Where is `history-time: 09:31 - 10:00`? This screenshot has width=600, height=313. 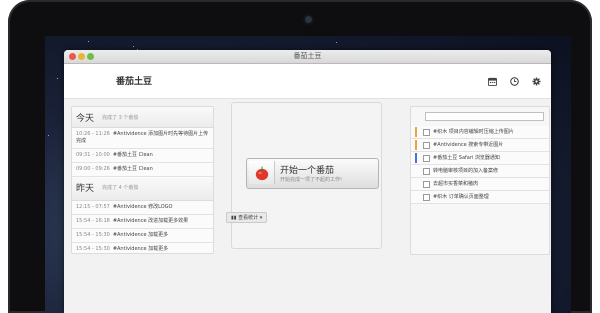 history-time: 09:31 - 10:00 is located at coordinates (93, 155).